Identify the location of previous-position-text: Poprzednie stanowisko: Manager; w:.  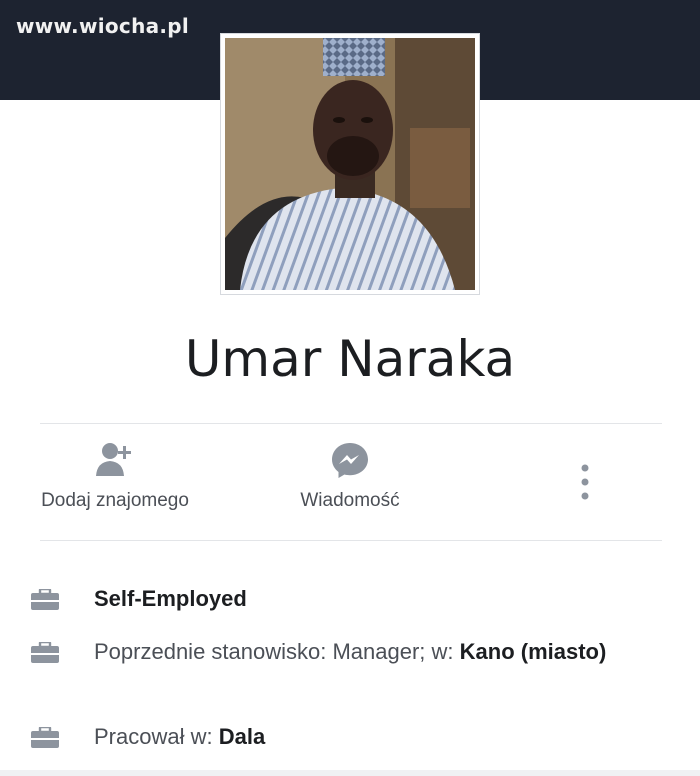
(277, 651).